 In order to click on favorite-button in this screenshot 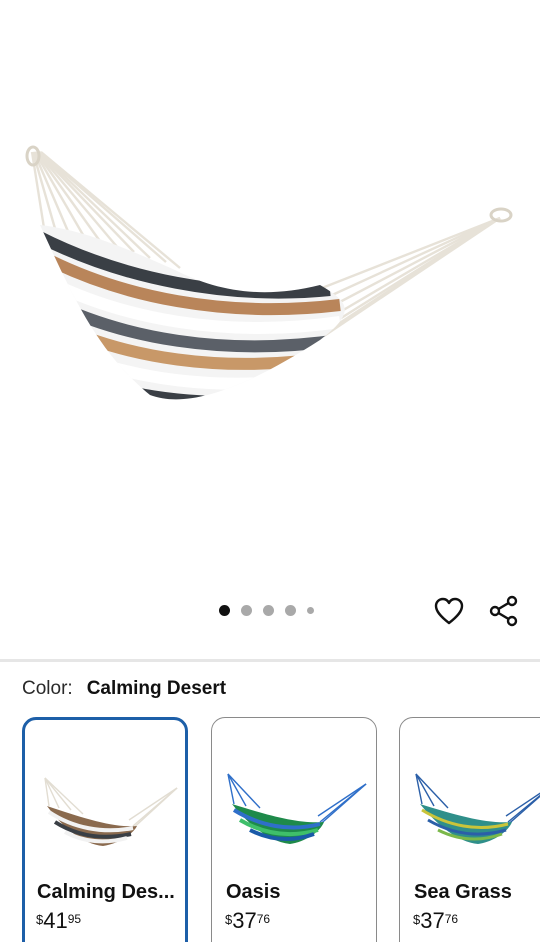, I will do `click(449, 611)`.